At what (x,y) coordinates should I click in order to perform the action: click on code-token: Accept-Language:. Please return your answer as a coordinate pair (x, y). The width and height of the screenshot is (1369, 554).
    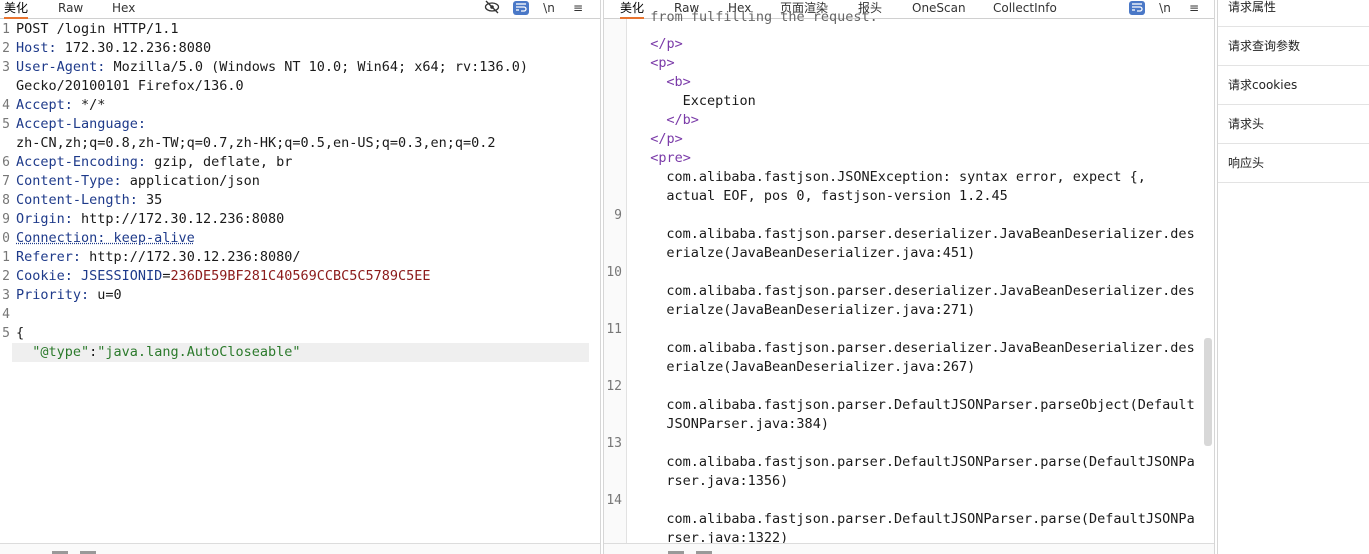
    Looking at the image, I should click on (81, 124).